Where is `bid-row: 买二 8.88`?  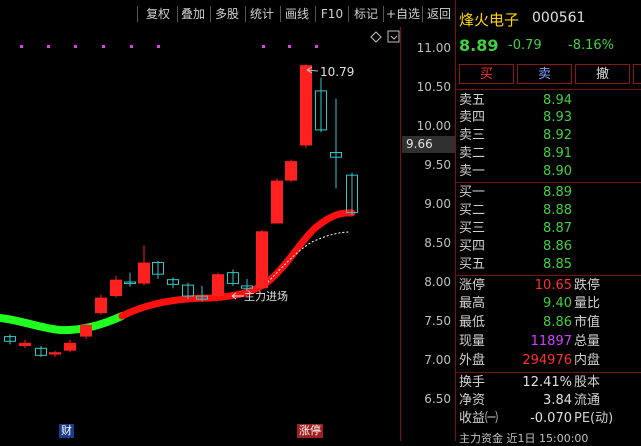
bid-row: 买二 8.88 is located at coordinates (548, 210).